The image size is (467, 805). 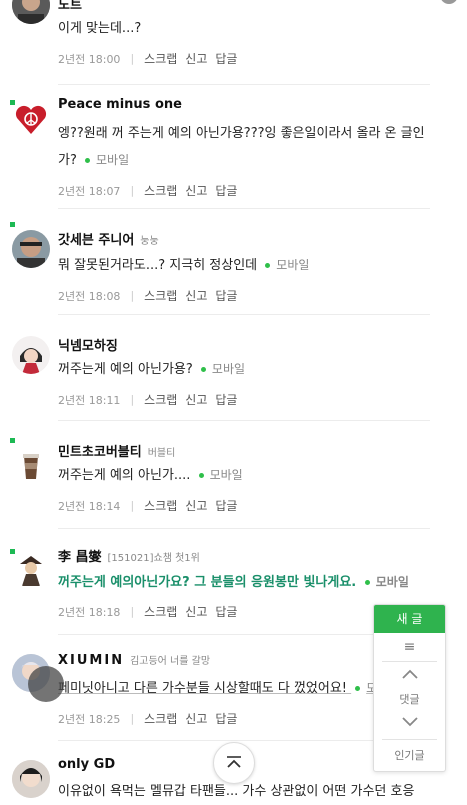 I want to click on top-scroll-indicator, so click(x=449, y=2).